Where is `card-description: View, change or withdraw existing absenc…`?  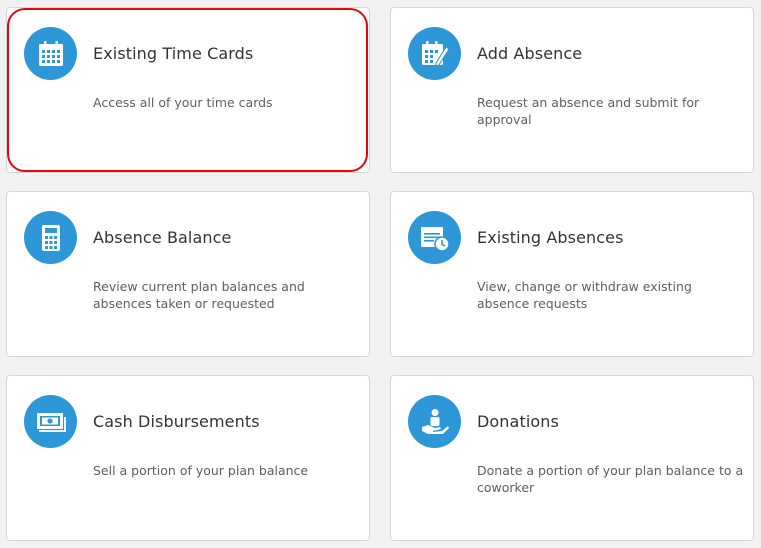
card-description: View, change or withdraw existing absenc… is located at coordinates (584, 295).